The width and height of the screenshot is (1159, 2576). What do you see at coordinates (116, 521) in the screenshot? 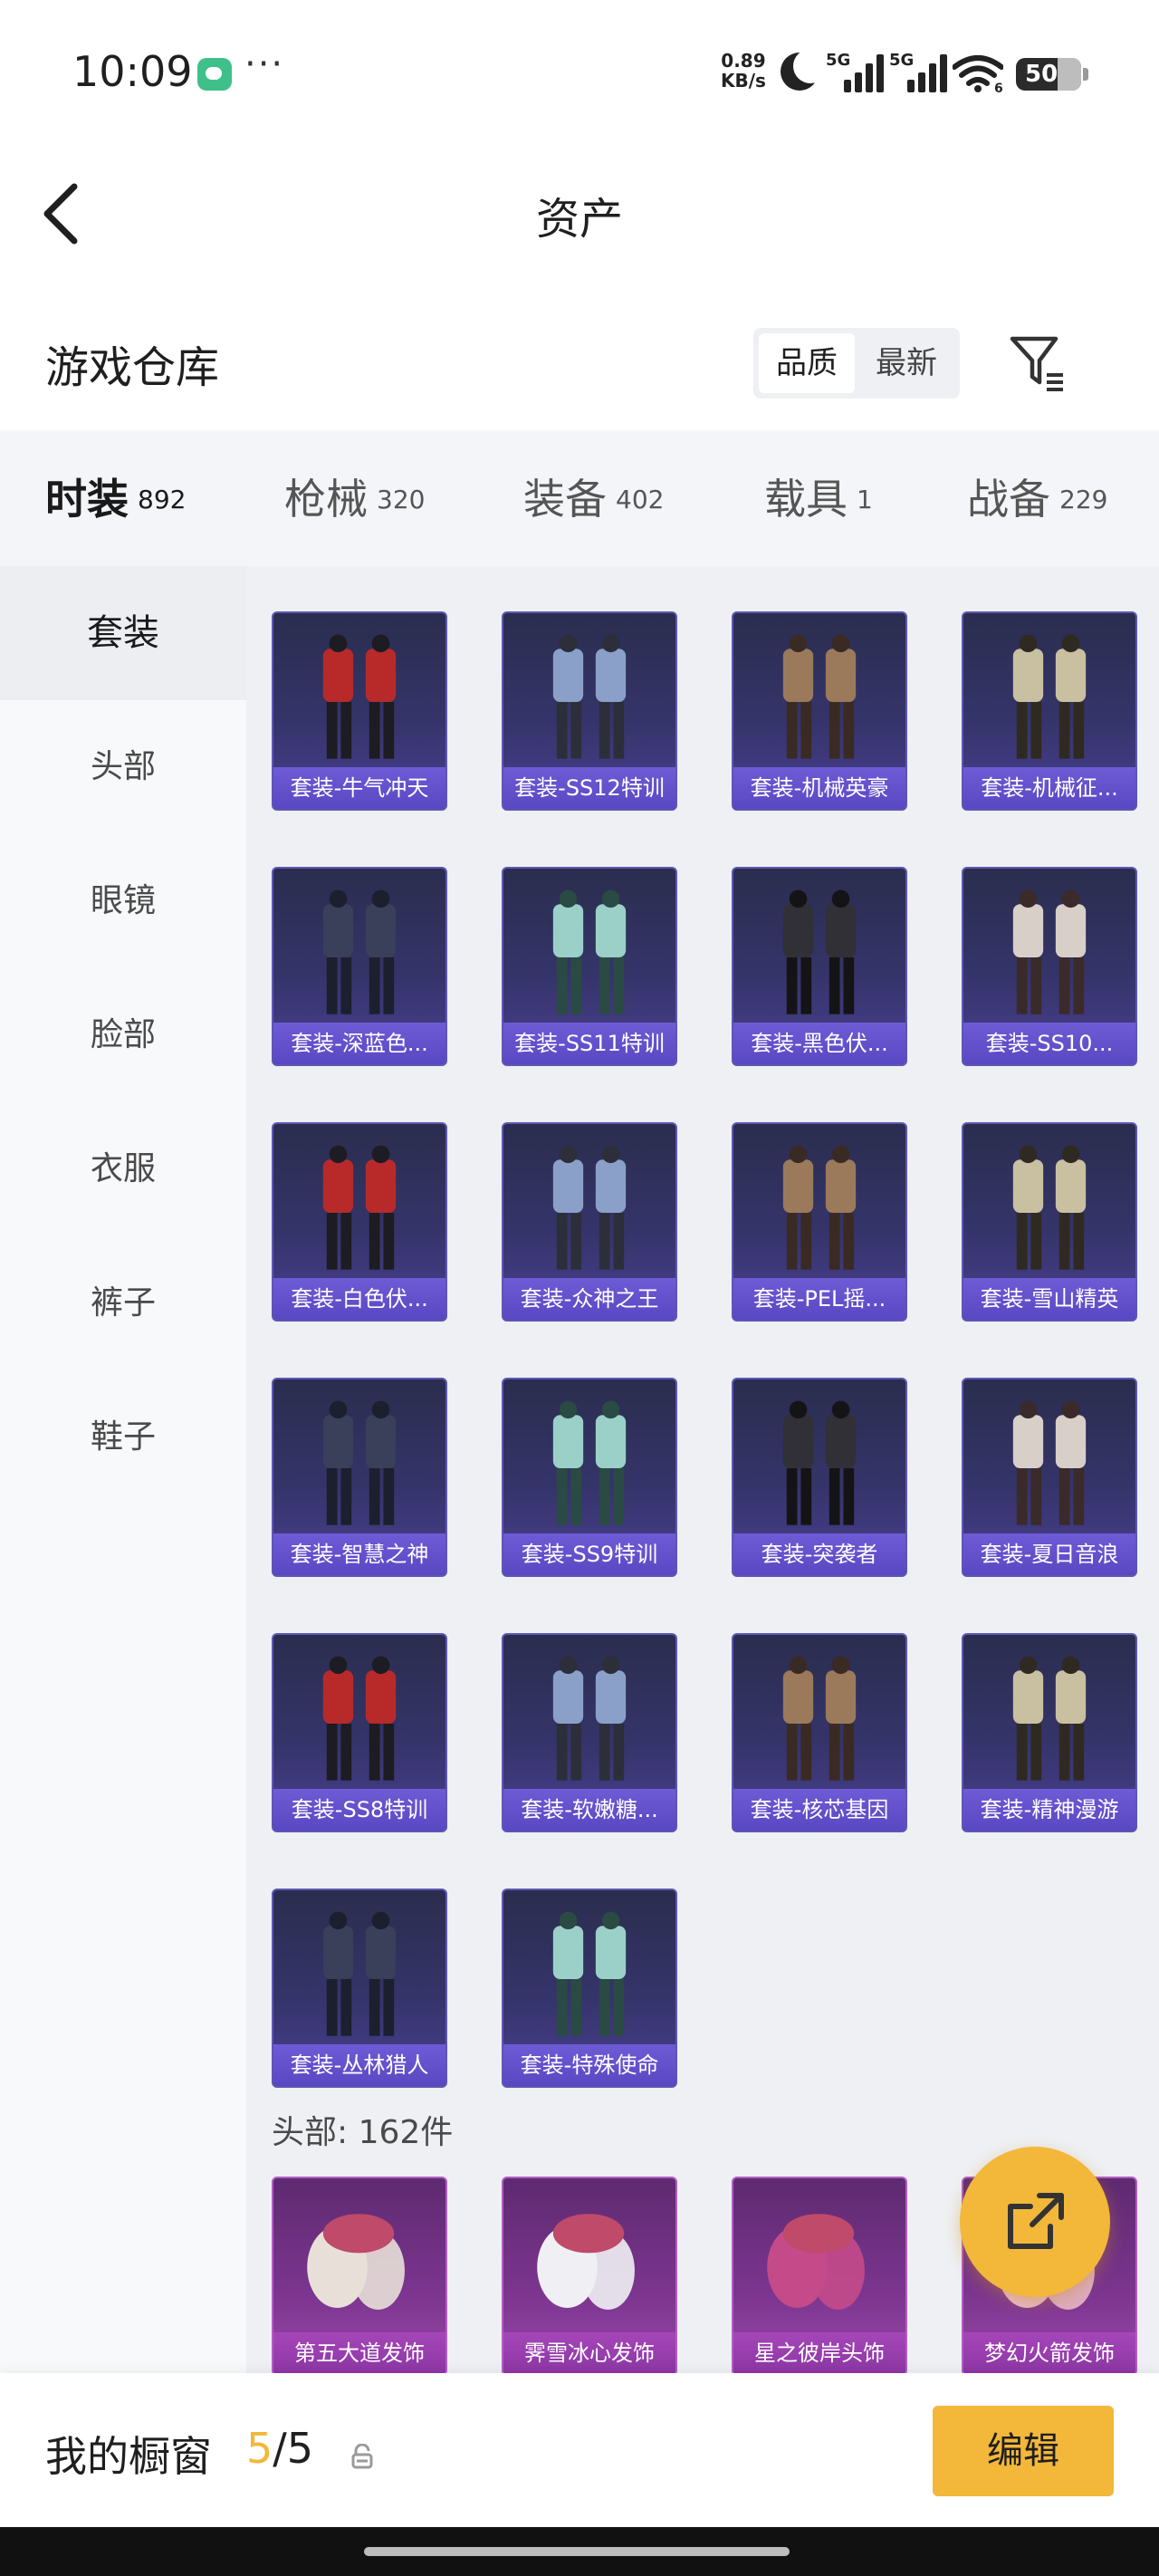
I see `tab-fashion: 时装 892` at bounding box center [116, 521].